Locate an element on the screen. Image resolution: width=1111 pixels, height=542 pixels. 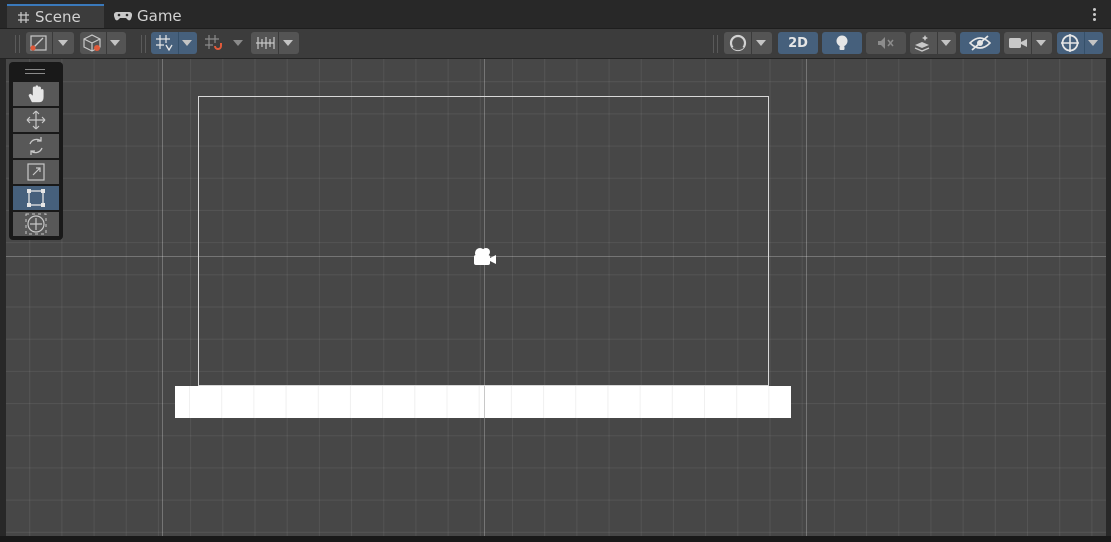
tab-game: Game is located at coordinates (155, 16).